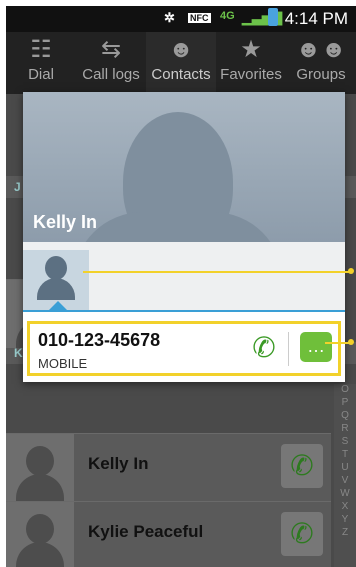 This screenshot has width=356, height=567. I want to click on tab-label: Favorites, so click(251, 74).